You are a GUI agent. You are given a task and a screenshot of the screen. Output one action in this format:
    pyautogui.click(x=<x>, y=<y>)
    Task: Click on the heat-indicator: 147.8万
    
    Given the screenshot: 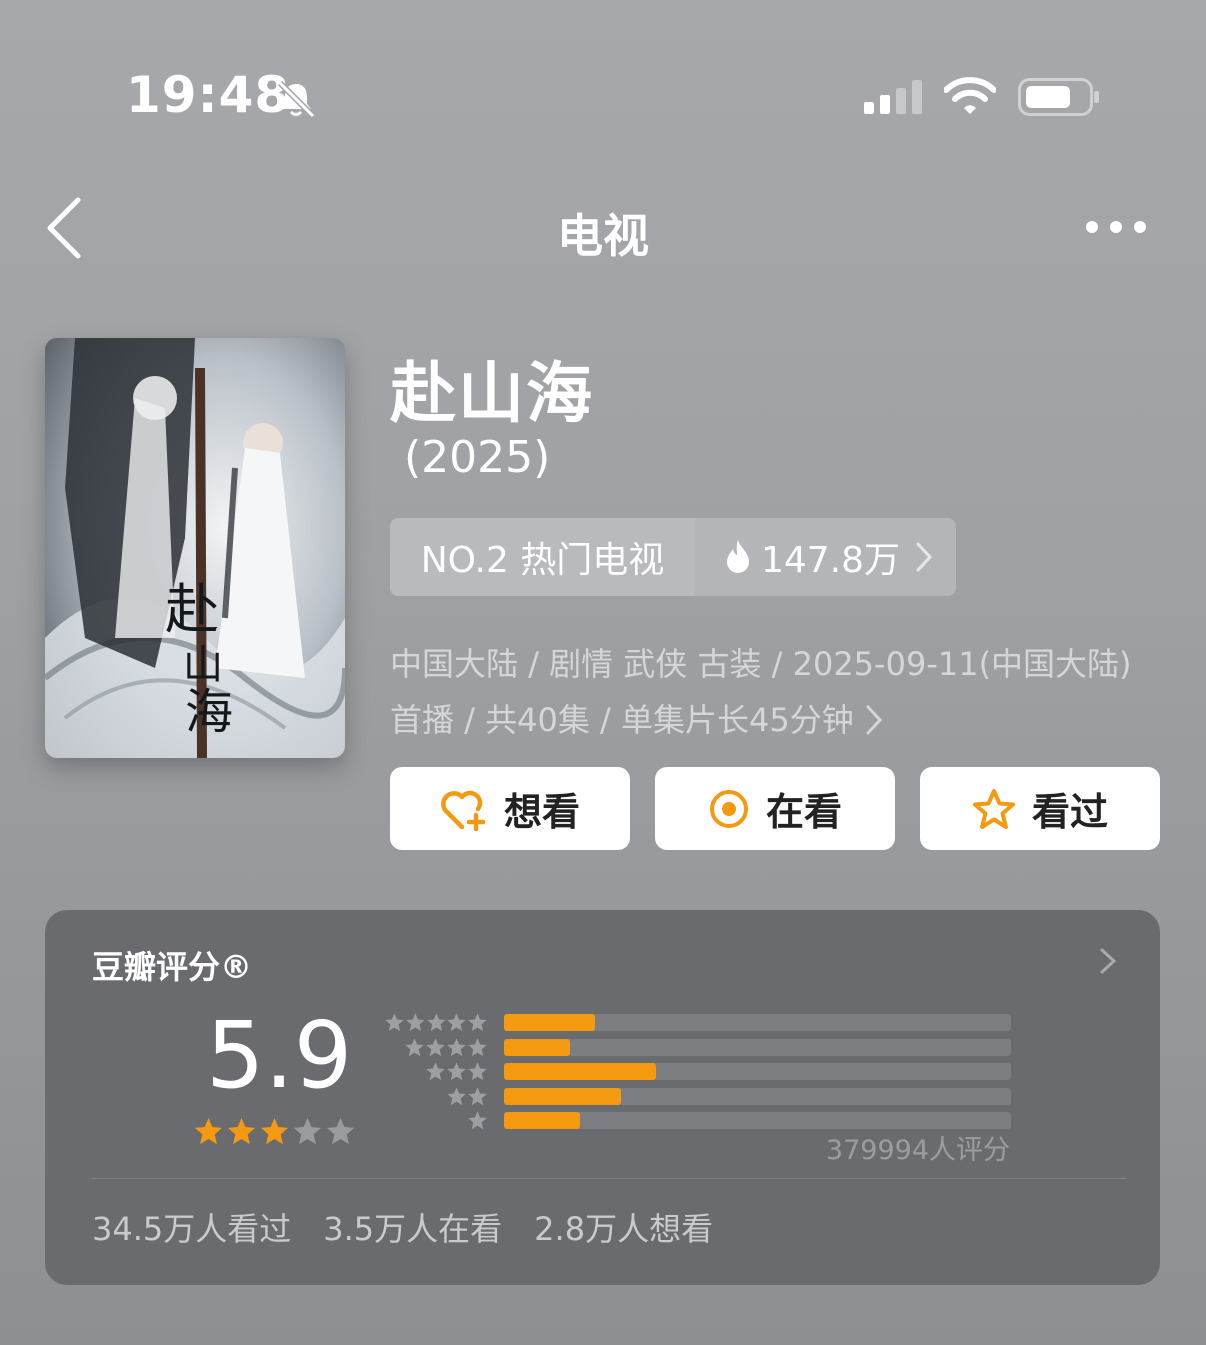 What is the action you would take?
    pyautogui.click(x=825, y=557)
    